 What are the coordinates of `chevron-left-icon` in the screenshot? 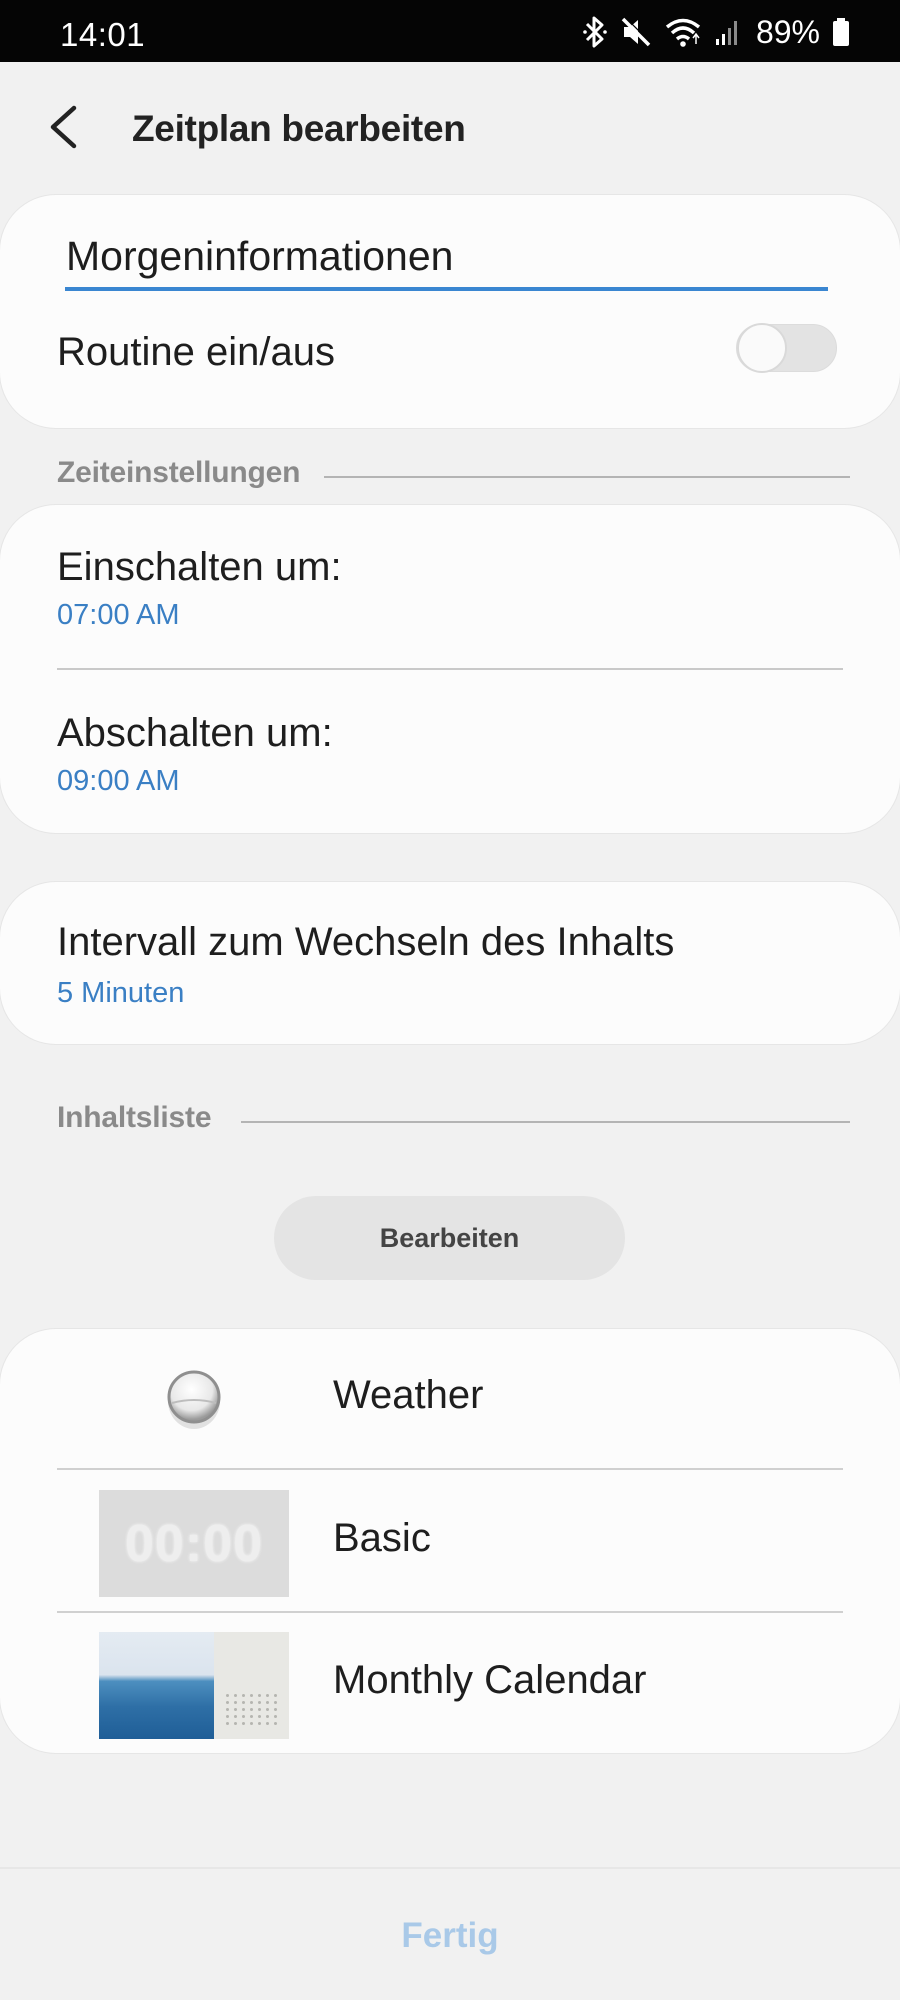 It's located at (63, 127).